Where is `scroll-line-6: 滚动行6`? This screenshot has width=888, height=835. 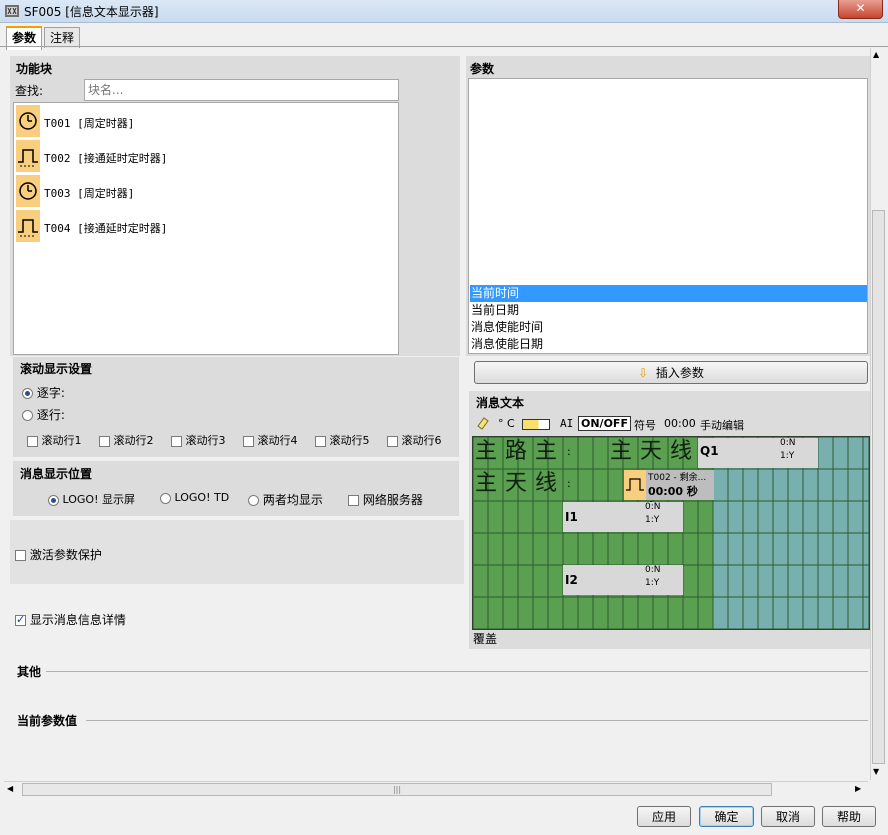 scroll-line-6: 滚动行6 is located at coordinates (414, 440).